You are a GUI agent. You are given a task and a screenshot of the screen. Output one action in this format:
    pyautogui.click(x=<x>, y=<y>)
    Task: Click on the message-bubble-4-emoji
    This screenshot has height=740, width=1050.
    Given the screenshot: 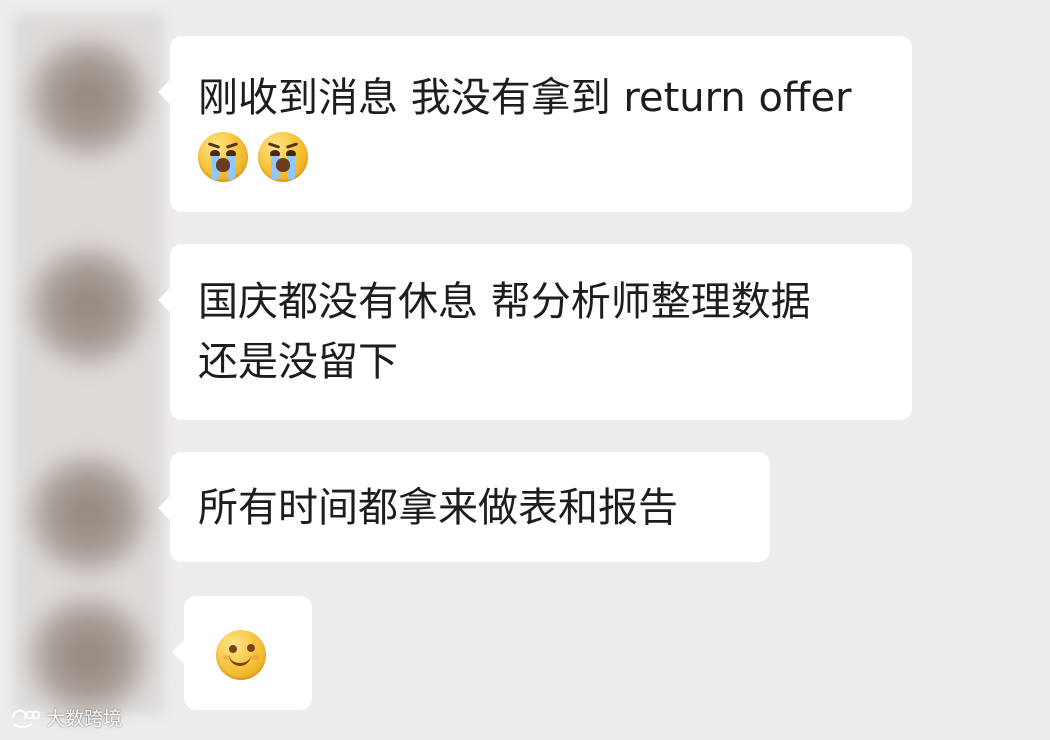 What is the action you would take?
    pyautogui.click(x=242, y=653)
    